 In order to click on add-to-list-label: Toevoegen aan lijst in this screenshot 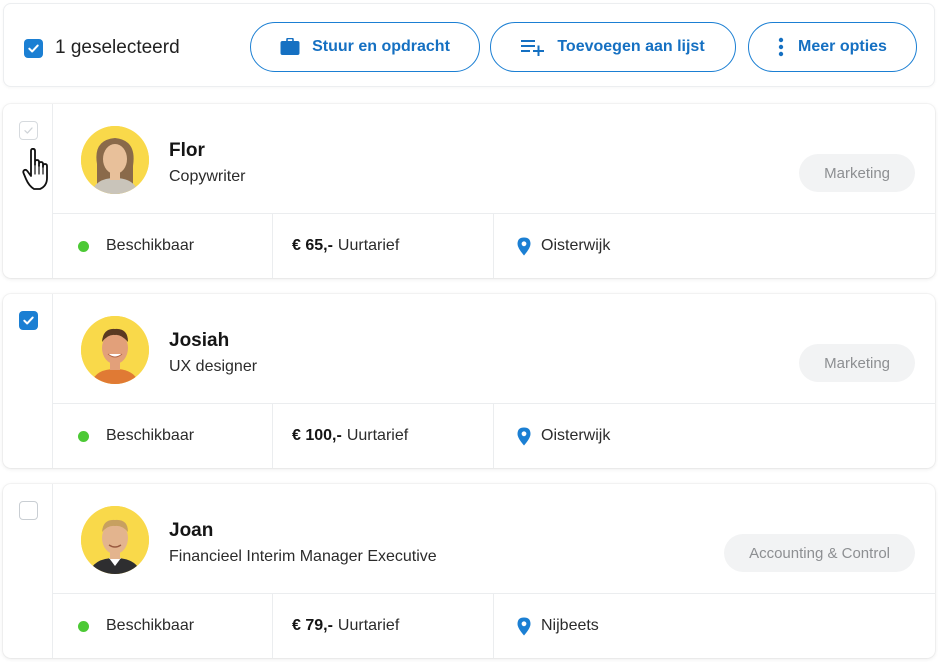, I will do `click(631, 46)`.